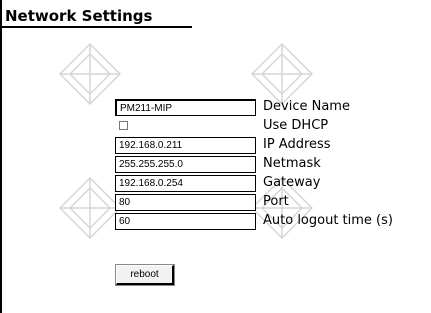  What do you see at coordinates (123, 125) in the screenshot?
I see `use-dhcp-checkbox` at bounding box center [123, 125].